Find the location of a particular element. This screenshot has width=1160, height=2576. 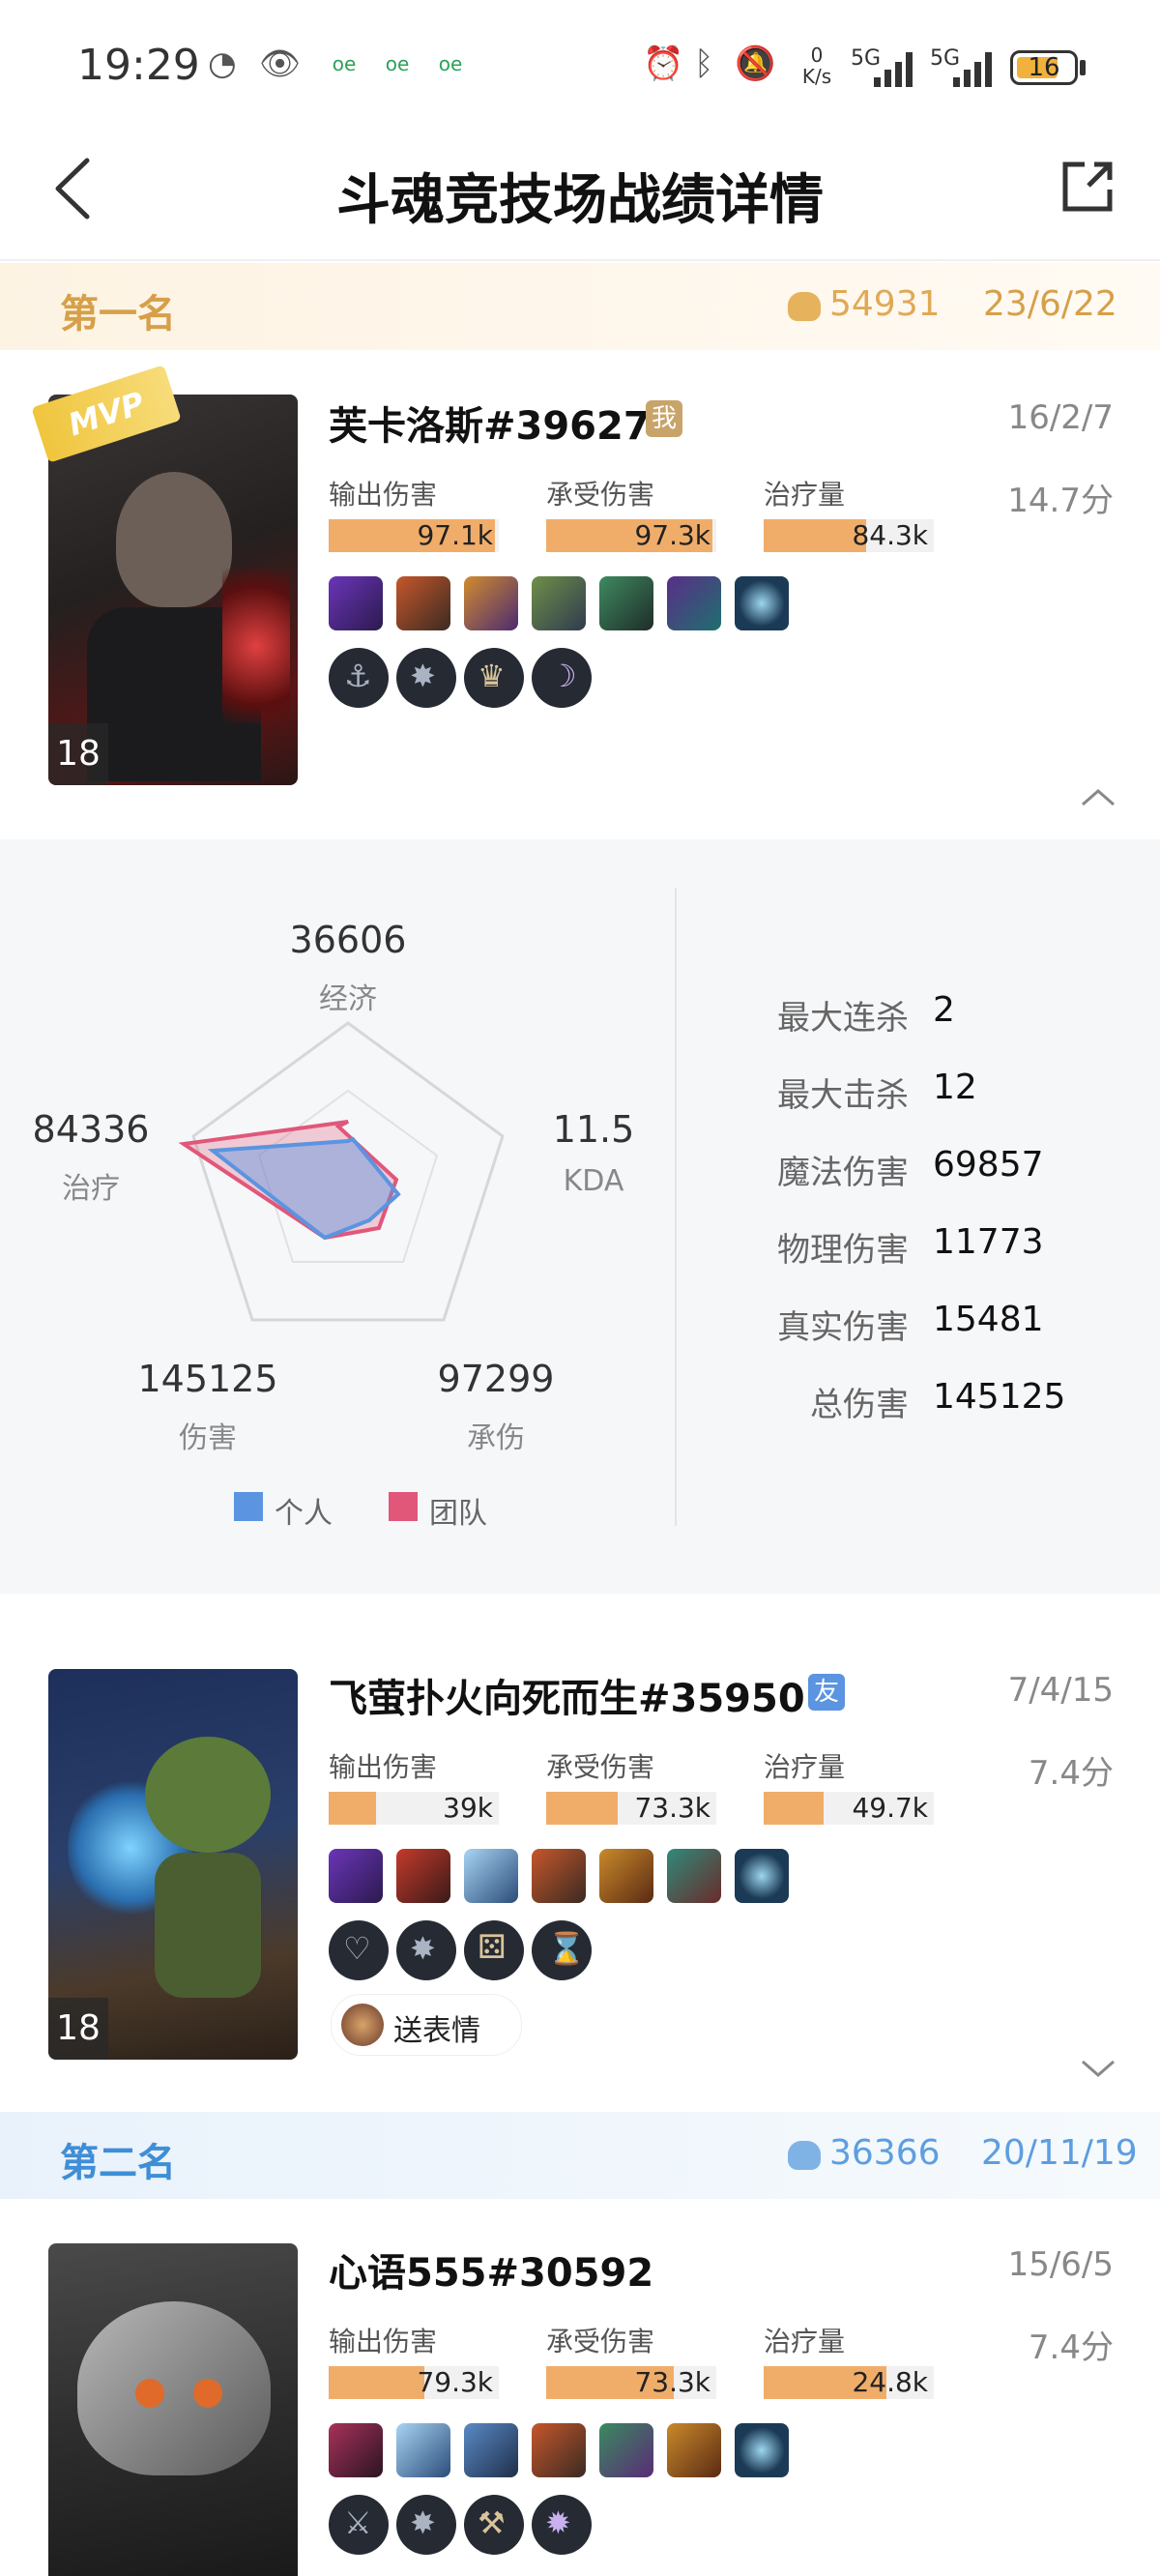

net-speed-unit: K/s is located at coordinates (816, 76).